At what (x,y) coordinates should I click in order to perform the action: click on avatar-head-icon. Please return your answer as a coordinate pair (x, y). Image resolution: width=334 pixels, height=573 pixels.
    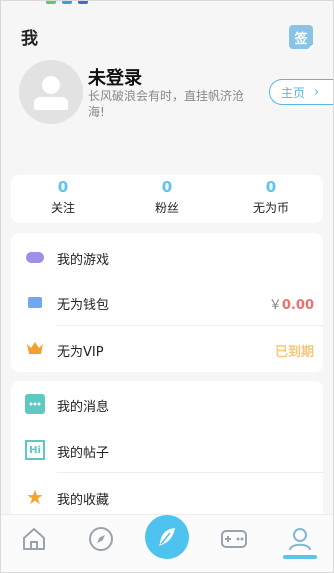
    Looking at the image, I should click on (51, 85).